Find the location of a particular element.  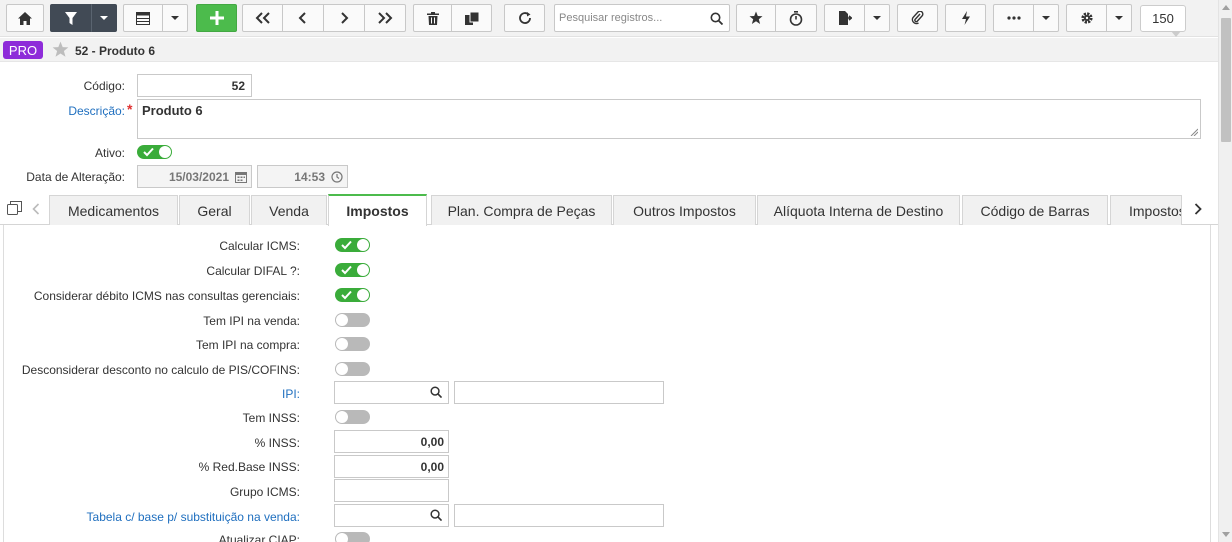

settings-dropdown-button is located at coordinates (1119, 18).